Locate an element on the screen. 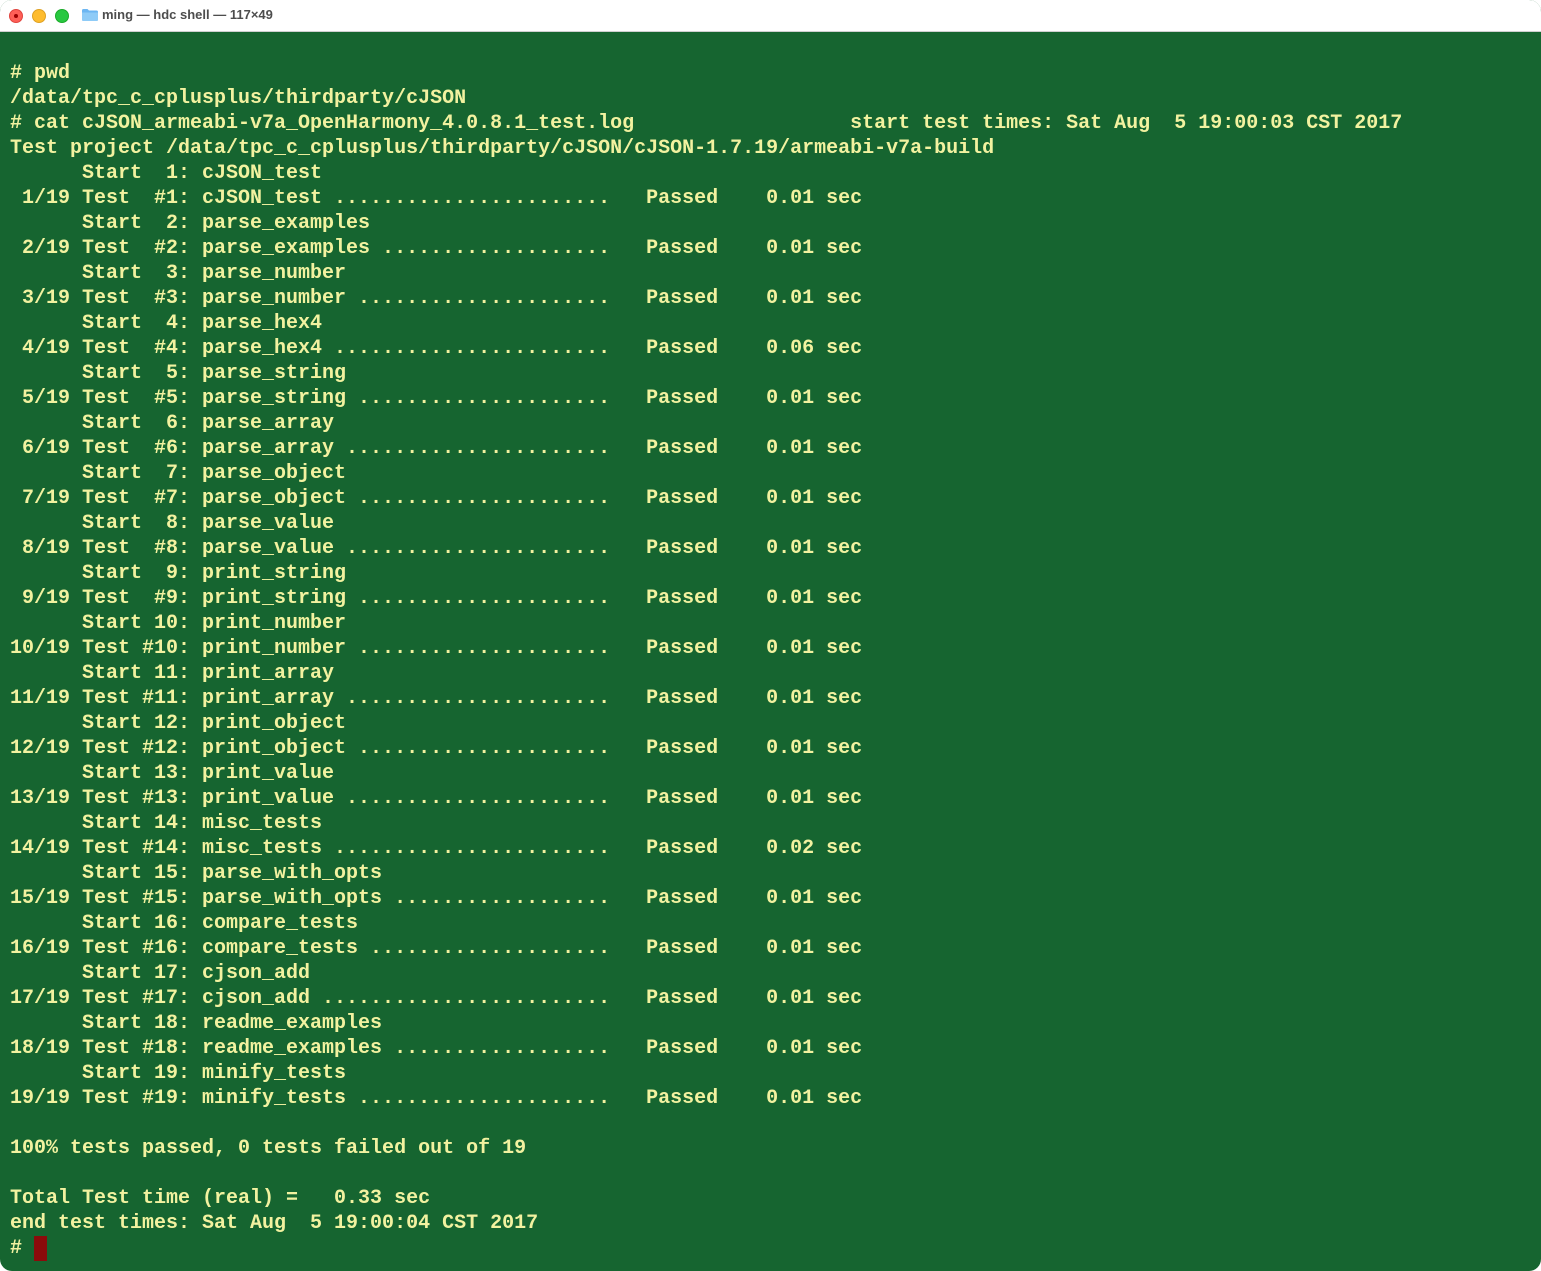 This screenshot has width=1541, height=1271. close-window-button is located at coordinates (16, 16).